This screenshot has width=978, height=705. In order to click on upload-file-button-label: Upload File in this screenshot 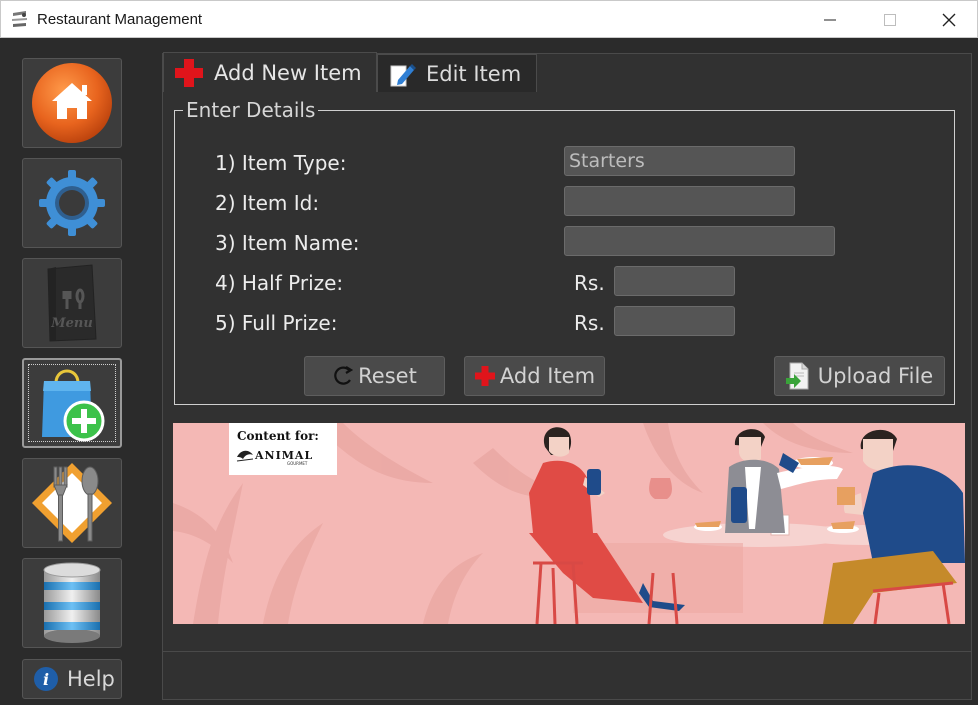, I will do `click(875, 376)`.